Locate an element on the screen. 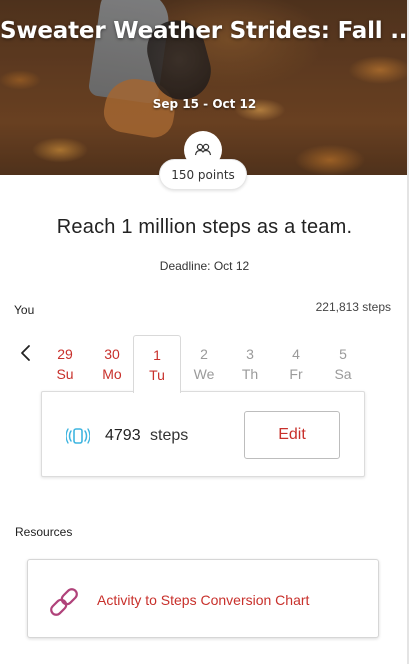 The image size is (409, 664). day-tab-we: 2 We is located at coordinates (204, 363).